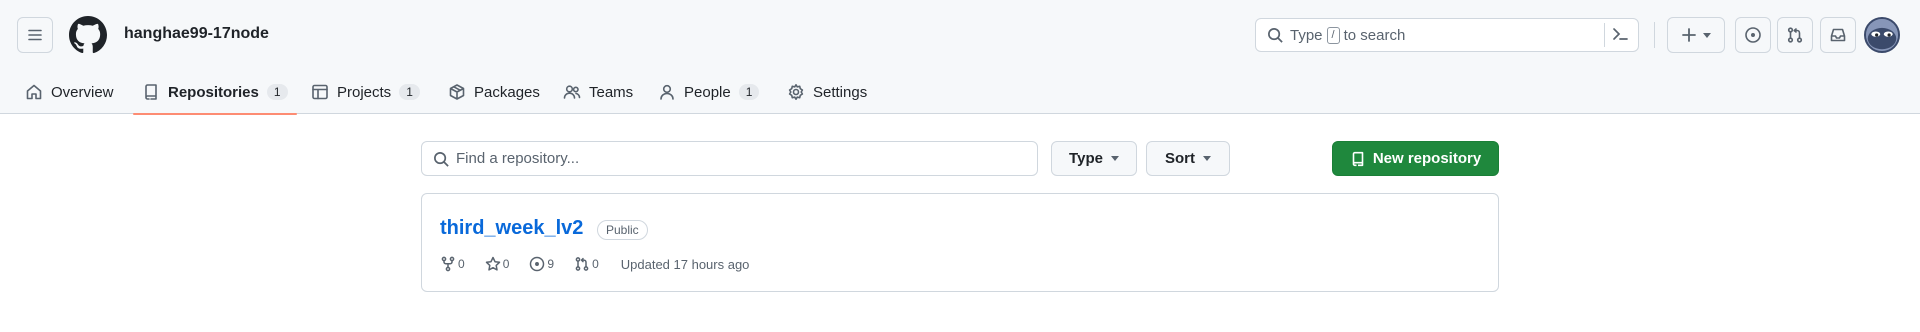  Describe the element at coordinates (551, 264) in the screenshot. I see `issues-value: 9` at that location.